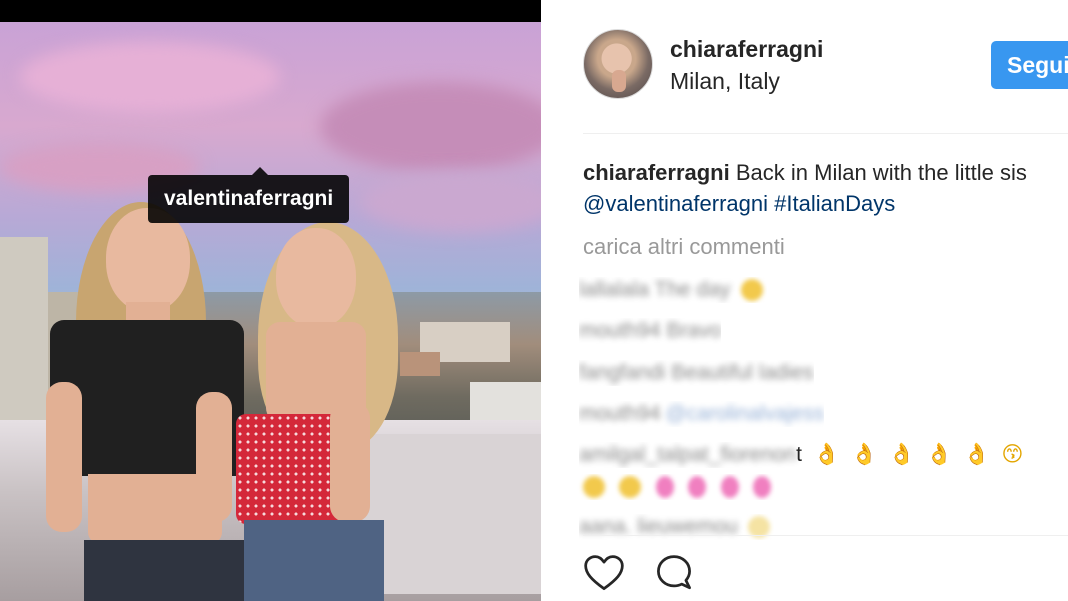 The width and height of the screenshot is (1068, 601). I want to click on comment-row: mouth94 @carolinalvajess, so click(701, 414).